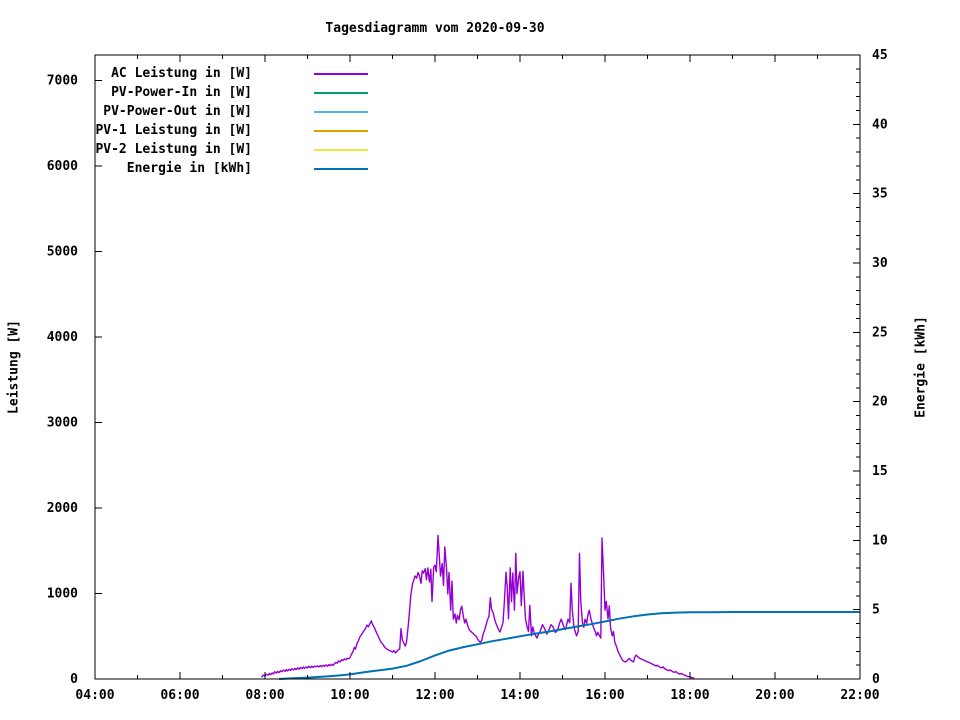  I want to click on legend-label: AC Leistung in [W], so click(181, 73).